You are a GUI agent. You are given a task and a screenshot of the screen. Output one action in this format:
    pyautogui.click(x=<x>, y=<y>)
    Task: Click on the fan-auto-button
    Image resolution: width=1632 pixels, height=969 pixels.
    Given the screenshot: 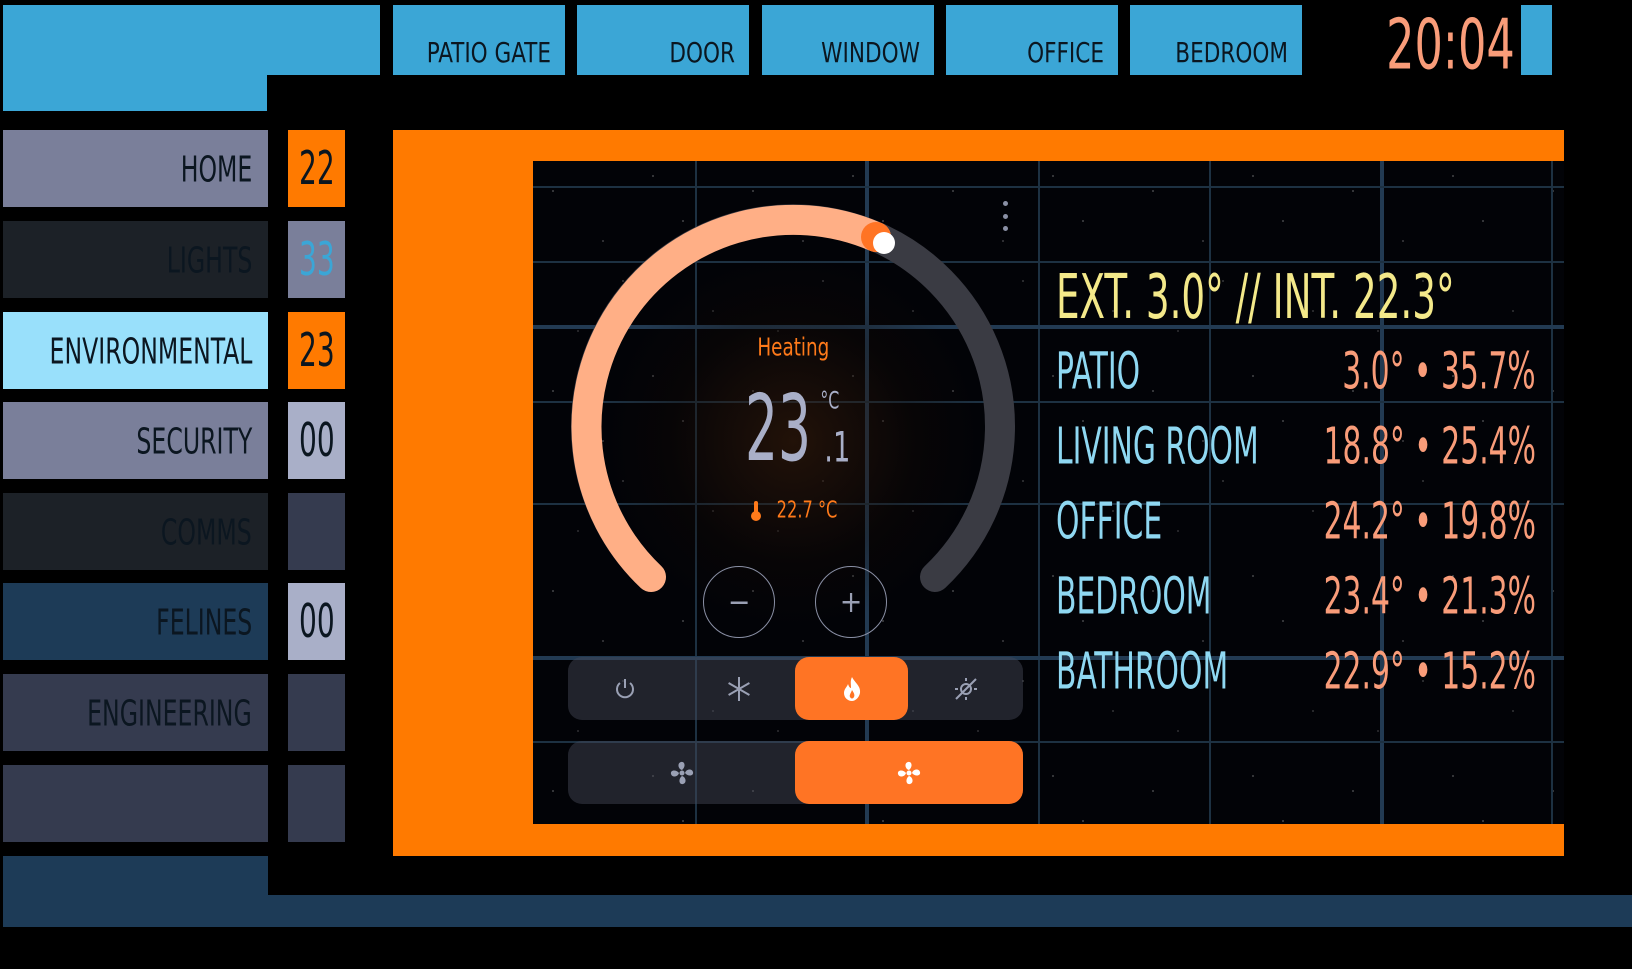 What is the action you would take?
    pyautogui.click(x=681, y=772)
    